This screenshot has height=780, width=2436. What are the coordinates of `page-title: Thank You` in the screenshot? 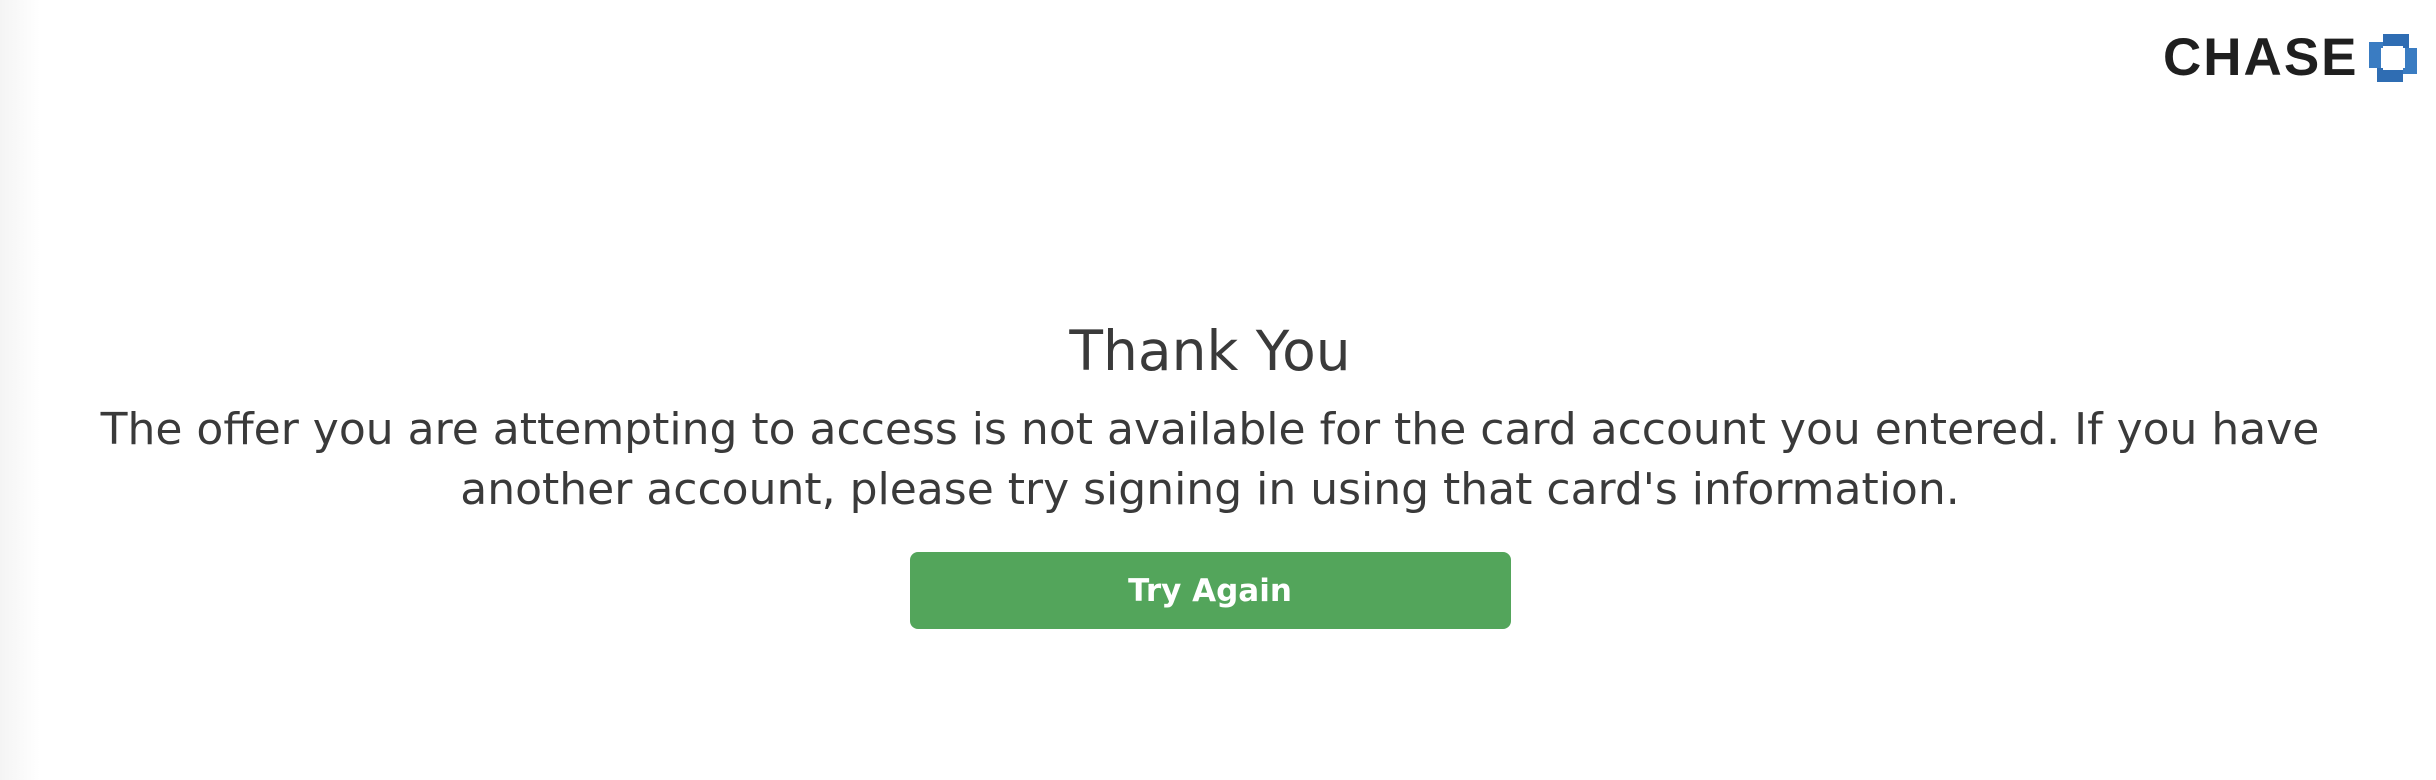 It's located at (1210, 351).